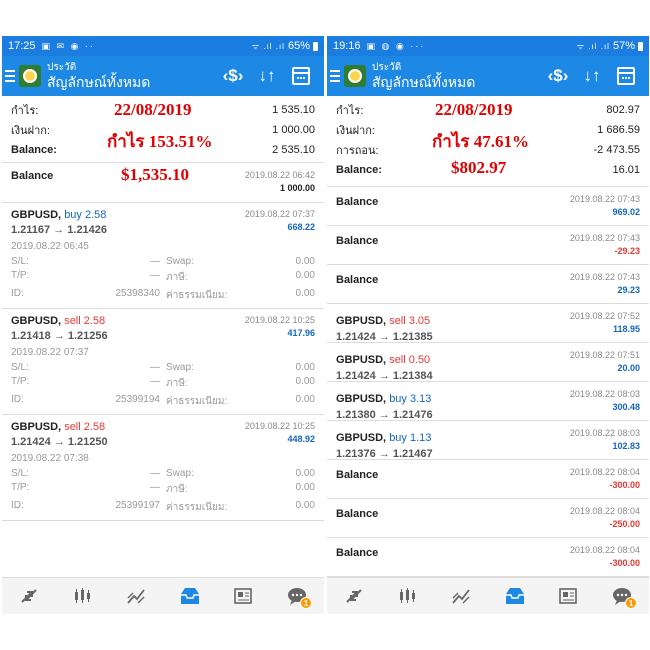  I want to click on deal-prices: 1.21380 → 1.21476, so click(384, 415).